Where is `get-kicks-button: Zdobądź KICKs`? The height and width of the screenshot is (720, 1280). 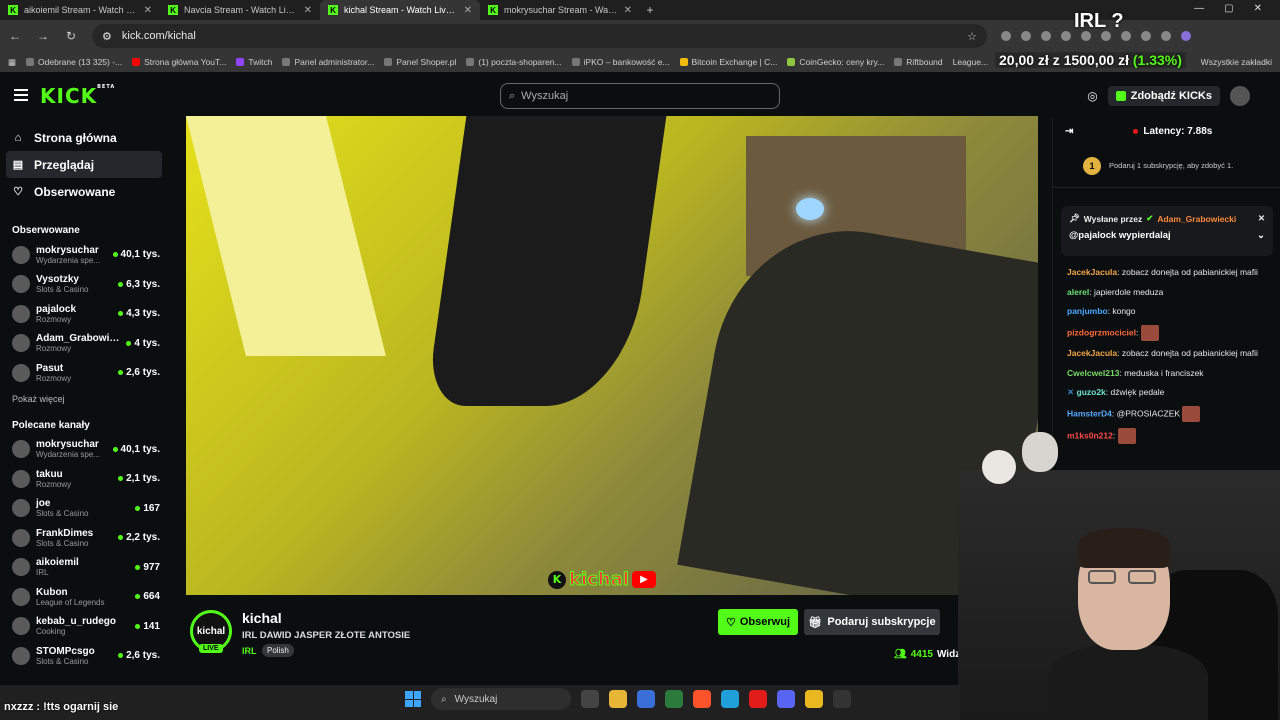
get-kicks-button: Zdobądź KICKs is located at coordinates (1163, 96).